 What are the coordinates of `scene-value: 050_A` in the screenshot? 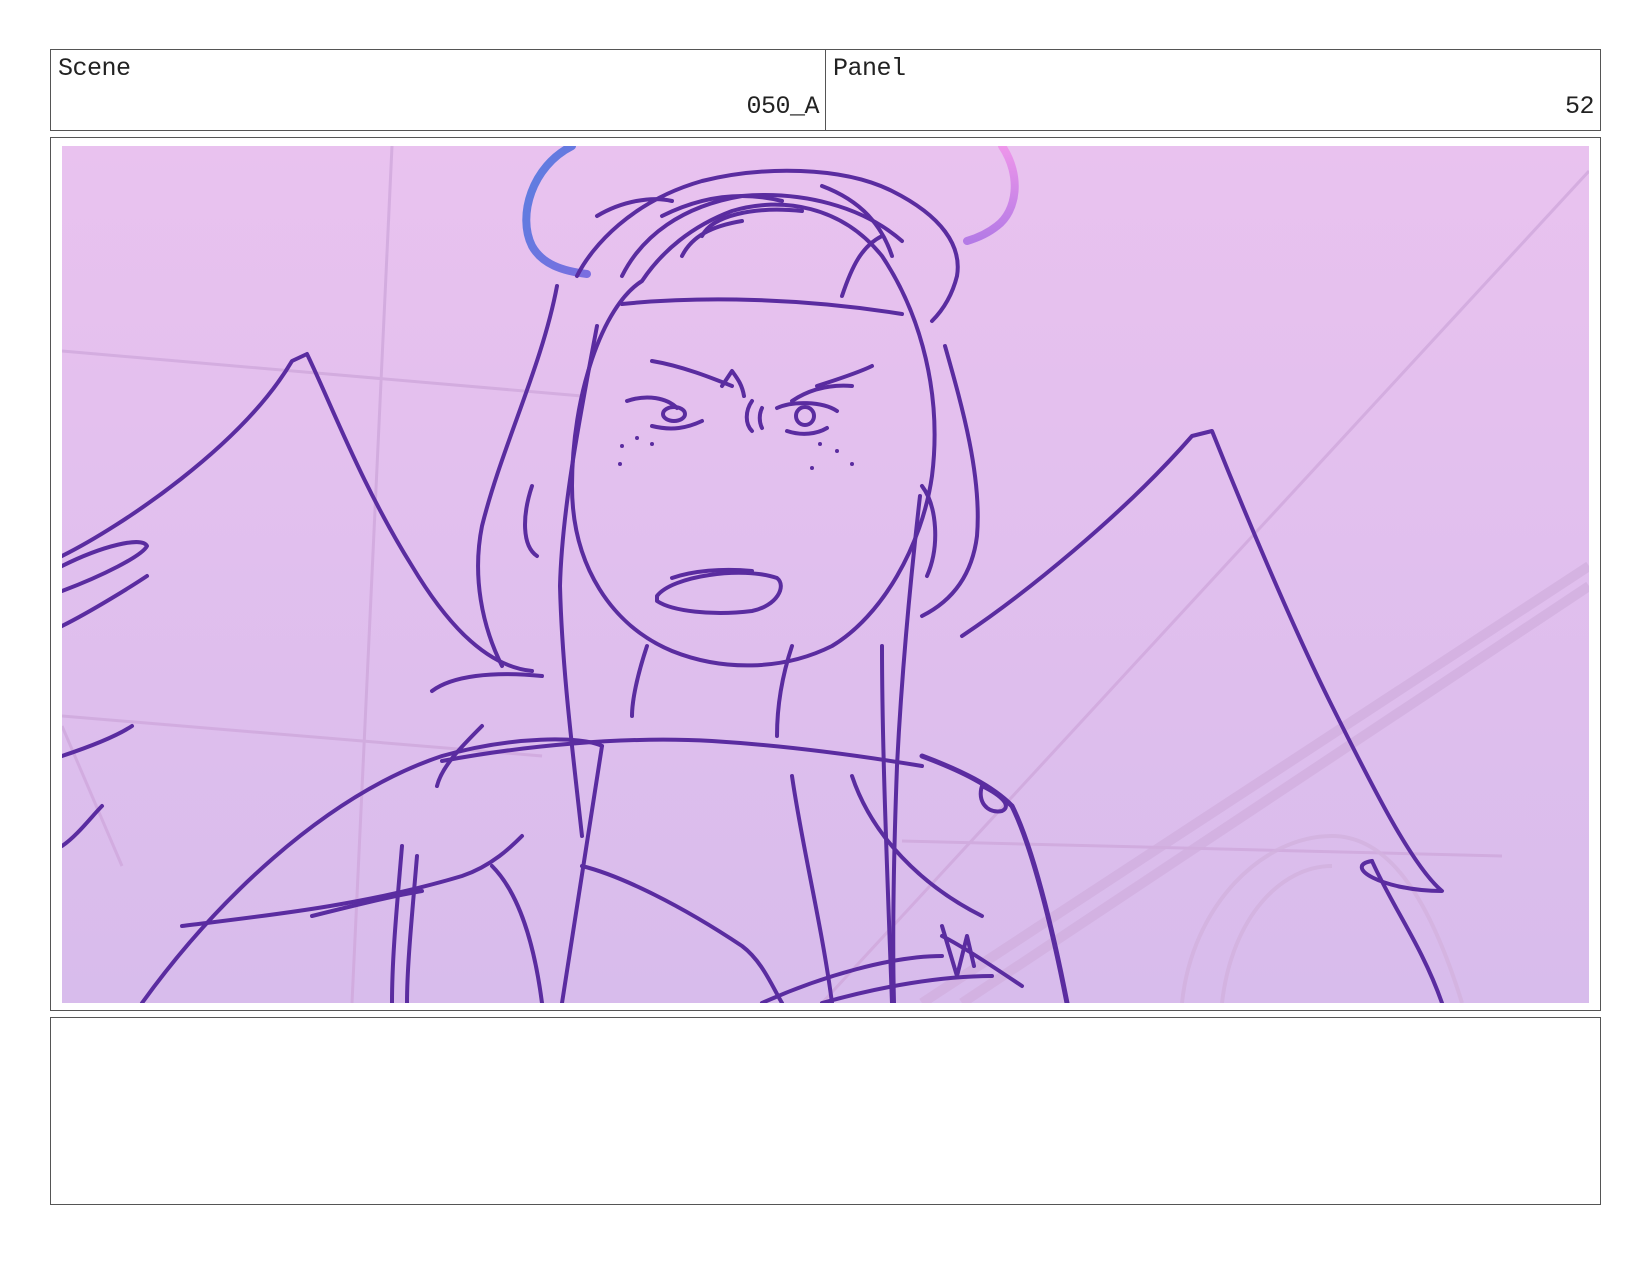 It's located at (782, 106).